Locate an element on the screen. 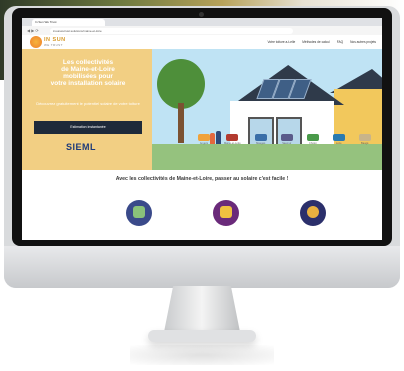 The height and width of the screenshot is (371, 404). logo-line1: IN SUN is located at coordinates (55, 39).